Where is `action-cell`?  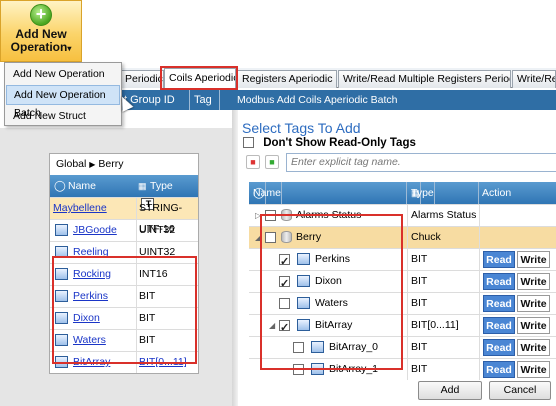
action-cell is located at coordinates (517, 215).